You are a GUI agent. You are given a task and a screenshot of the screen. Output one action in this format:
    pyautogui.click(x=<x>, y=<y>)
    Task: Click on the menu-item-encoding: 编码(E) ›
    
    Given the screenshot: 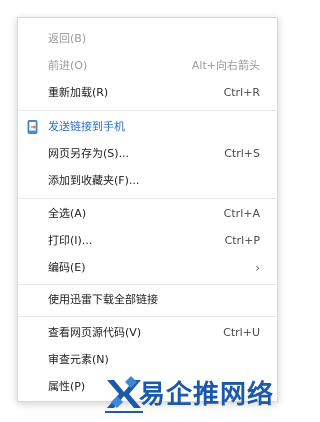 What is the action you would take?
    pyautogui.click(x=147, y=268)
    